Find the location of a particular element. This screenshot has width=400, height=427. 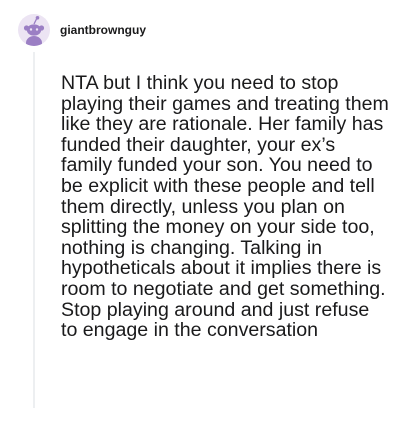

snoo-avatar-icon is located at coordinates (34, 31).